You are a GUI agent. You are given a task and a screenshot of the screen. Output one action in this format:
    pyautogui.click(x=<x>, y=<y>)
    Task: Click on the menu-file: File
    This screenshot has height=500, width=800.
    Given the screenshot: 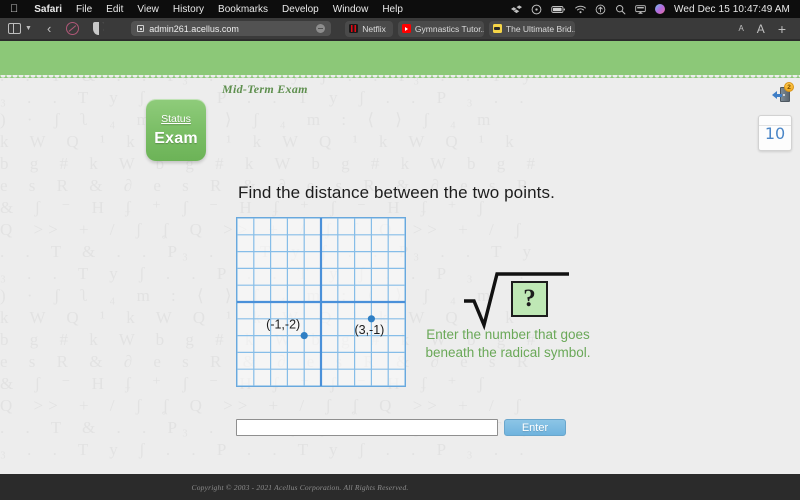 What is the action you would take?
    pyautogui.click(x=84, y=9)
    